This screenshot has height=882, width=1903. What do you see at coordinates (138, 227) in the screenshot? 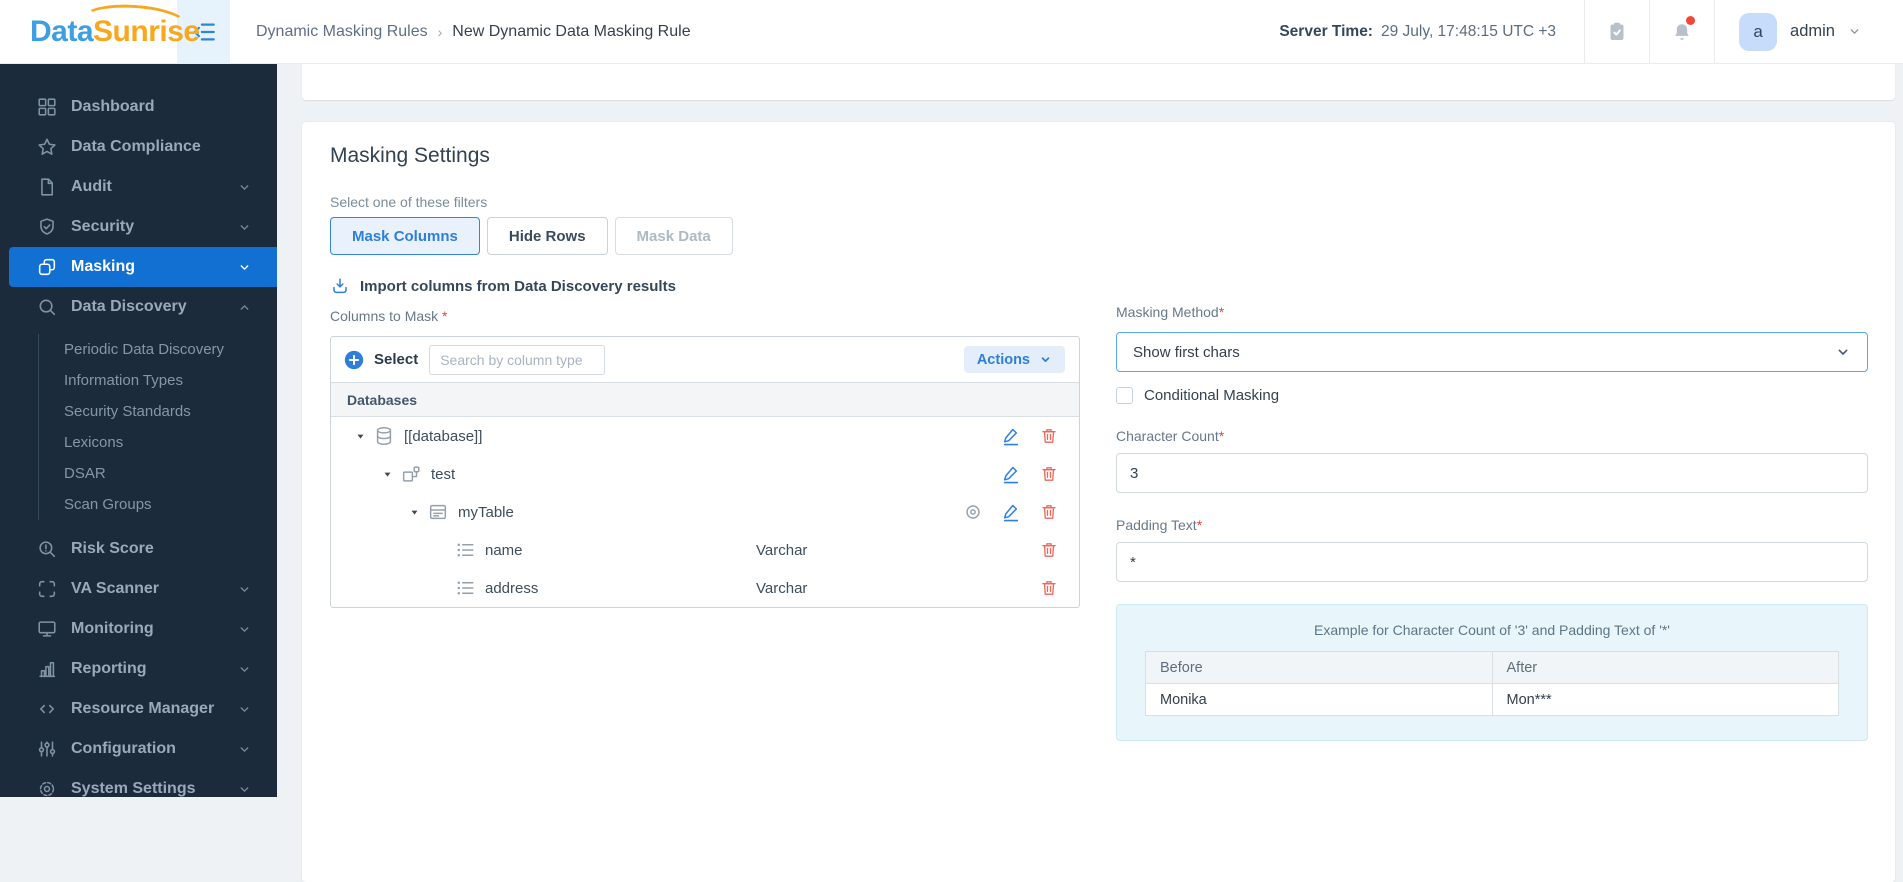
I see `sidebar-item-security: Security` at bounding box center [138, 227].